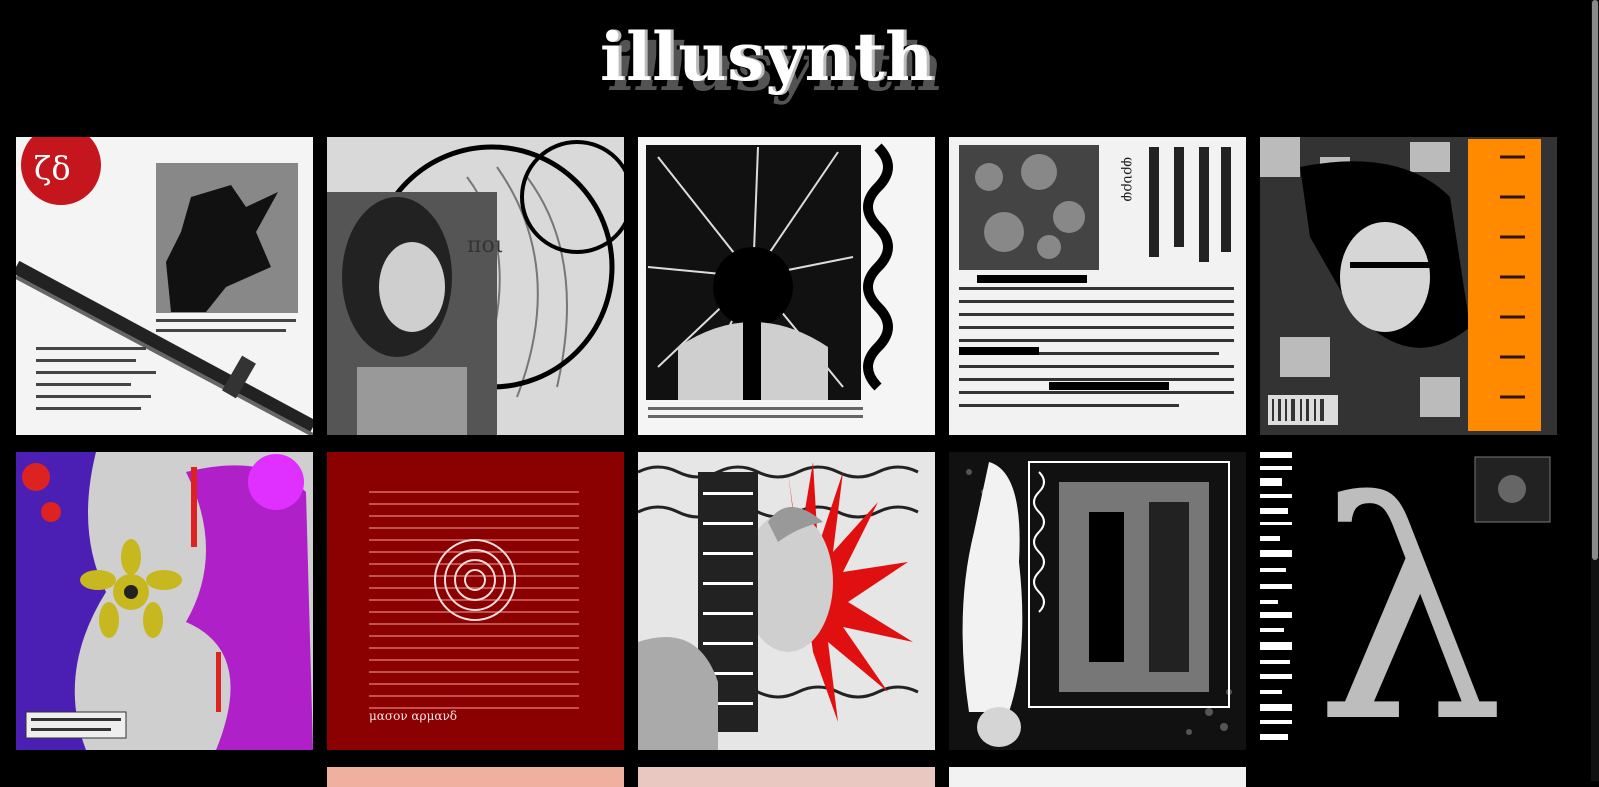 The height and width of the screenshot is (787, 1599). I want to click on cover-2-glyph: ποι, so click(485, 245).